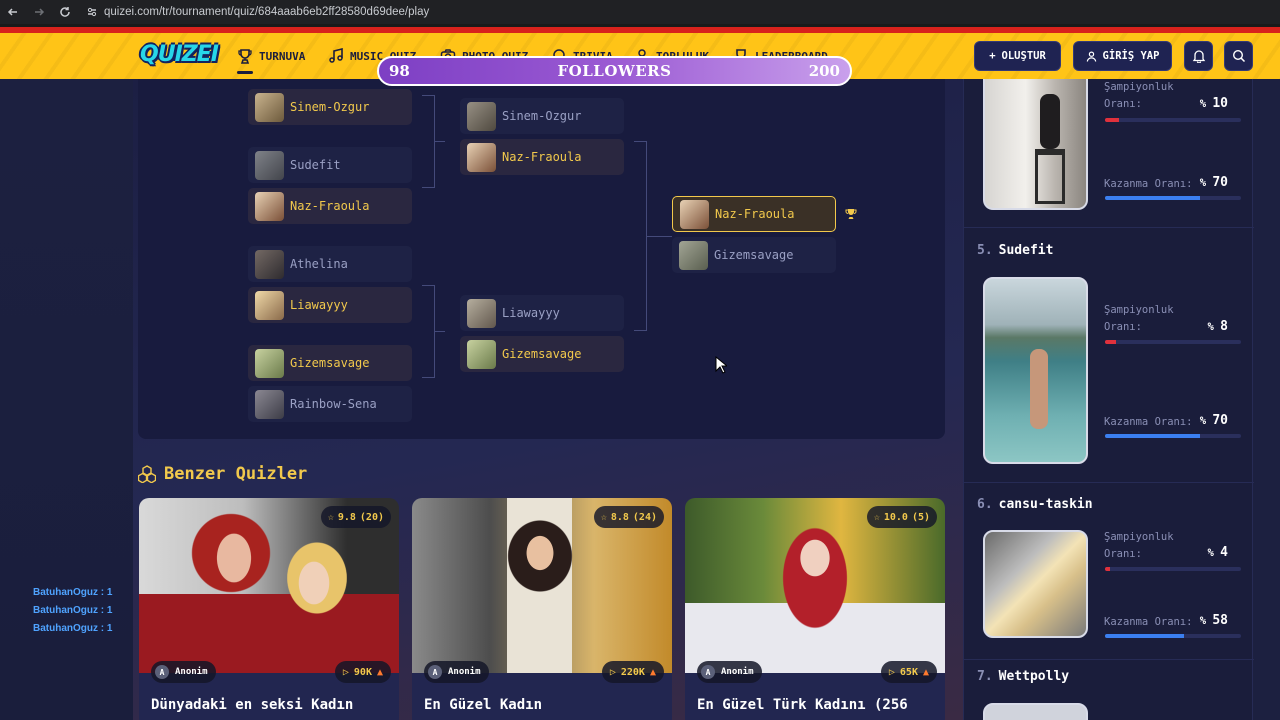  What do you see at coordinates (901, 517) in the screenshot?
I see `rating-badge: ☆ 10.0 (5)` at bounding box center [901, 517].